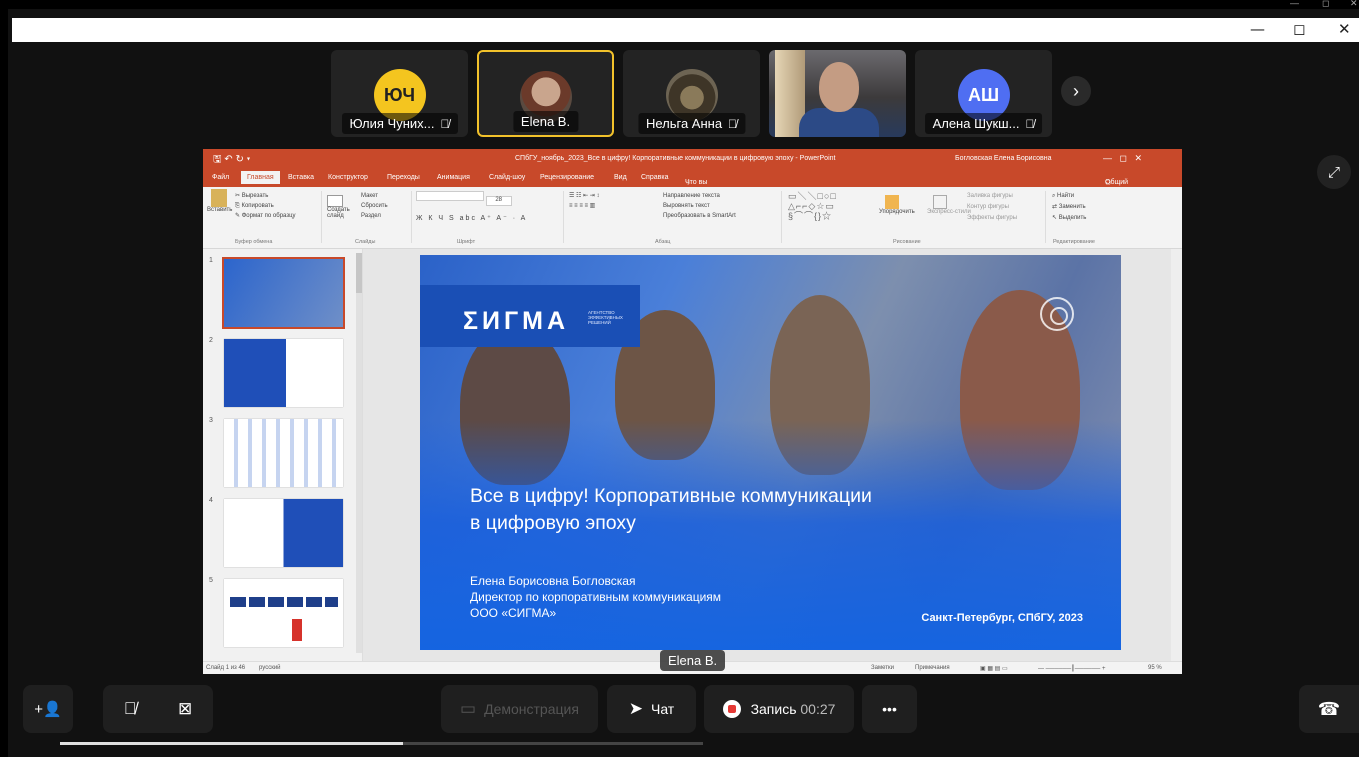 The height and width of the screenshot is (757, 1359). Describe the element at coordinates (374, 196) in the screenshot. I see `layout-button: Макет` at that location.